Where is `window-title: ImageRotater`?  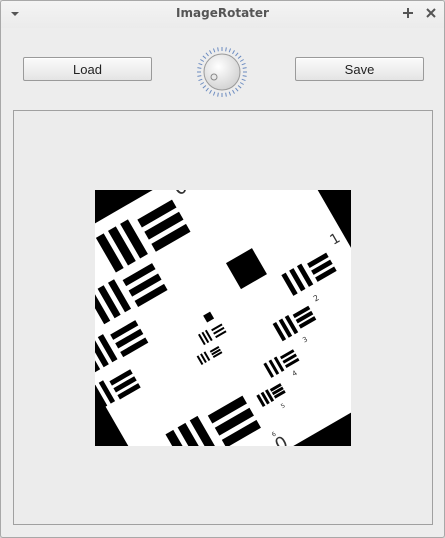 window-title: ImageRotater is located at coordinates (222, 13).